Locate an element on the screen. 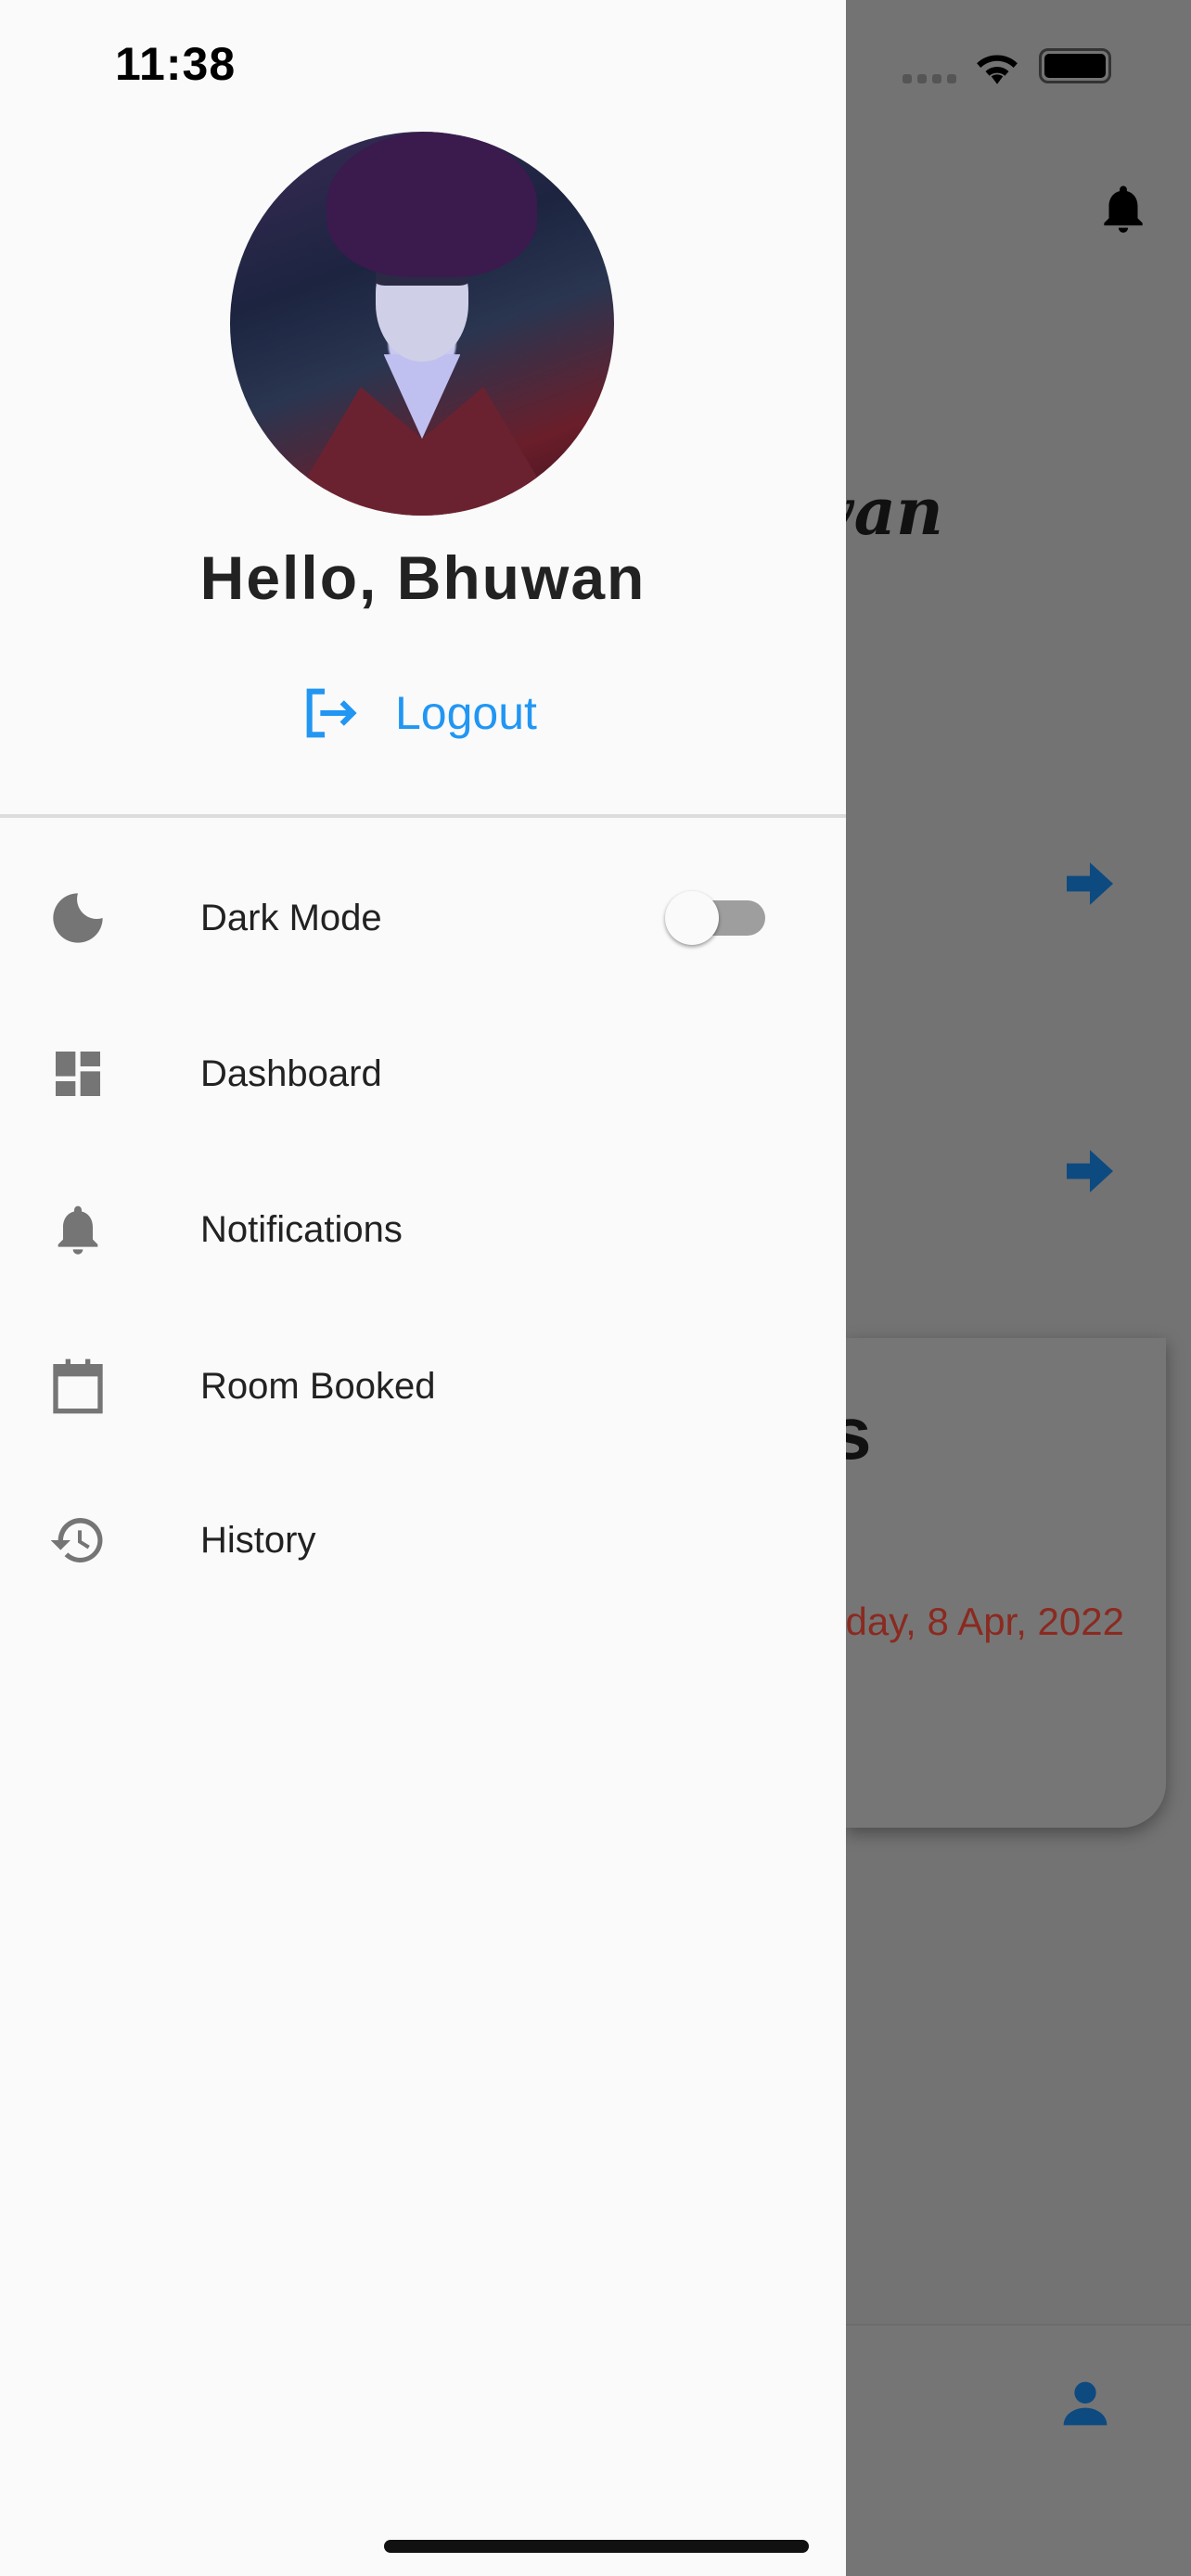 This screenshot has width=1191, height=2576. moon-icon is located at coordinates (78, 918).